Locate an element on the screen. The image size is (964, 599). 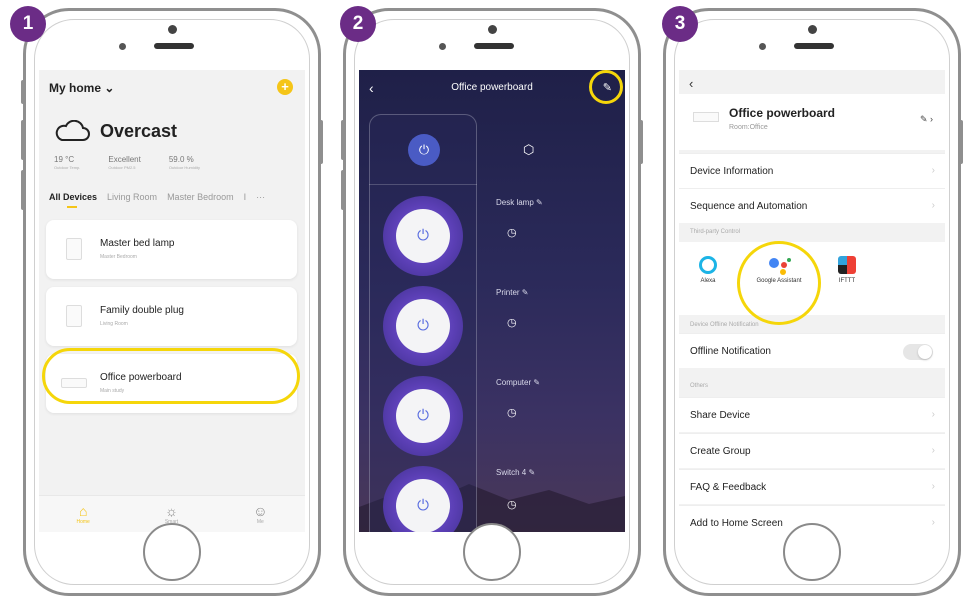
tab-master-bedroom: Master Bedroom is located at coordinates (200, 197).